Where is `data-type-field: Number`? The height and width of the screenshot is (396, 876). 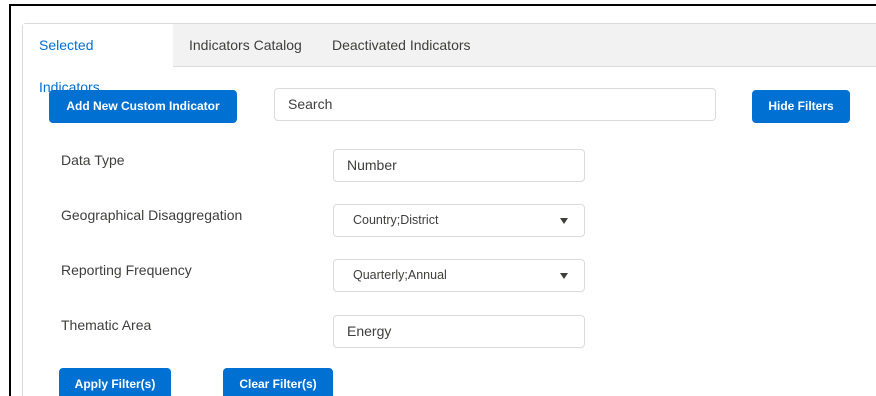
data-type-field: Number is located at coordinates (459, 165).